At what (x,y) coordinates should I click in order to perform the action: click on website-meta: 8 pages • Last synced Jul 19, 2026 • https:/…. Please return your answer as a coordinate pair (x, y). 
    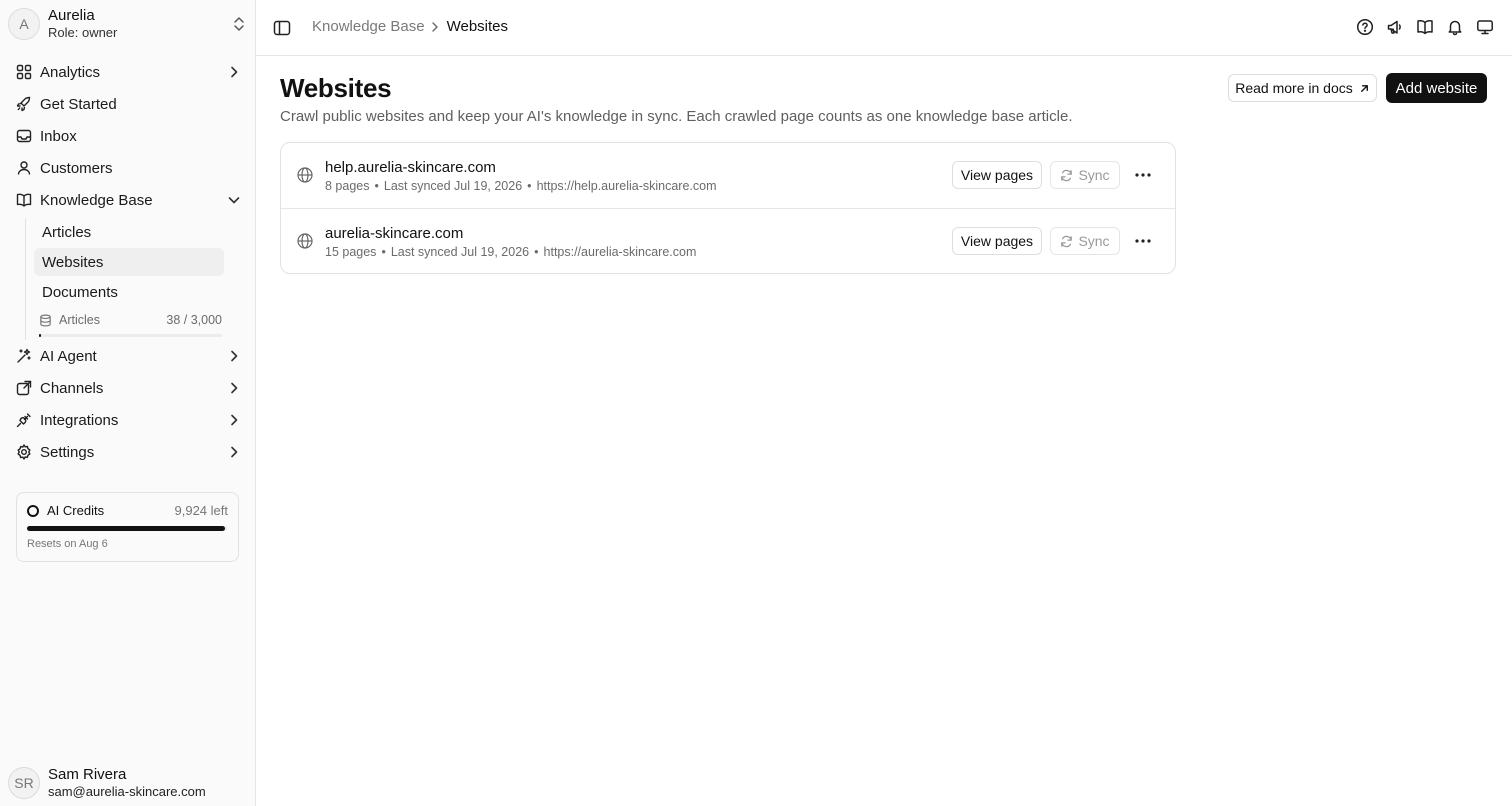
    Looking at the image, I should click on (521, 186).